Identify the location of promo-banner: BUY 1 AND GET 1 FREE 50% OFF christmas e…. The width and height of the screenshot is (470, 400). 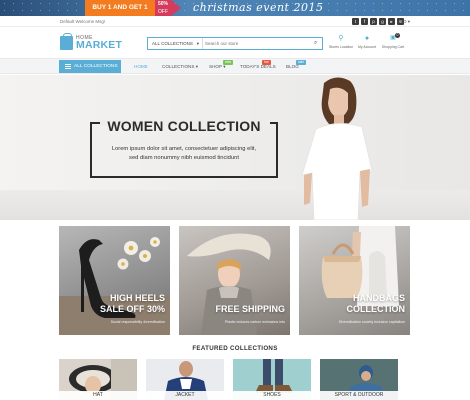
(235, 8).